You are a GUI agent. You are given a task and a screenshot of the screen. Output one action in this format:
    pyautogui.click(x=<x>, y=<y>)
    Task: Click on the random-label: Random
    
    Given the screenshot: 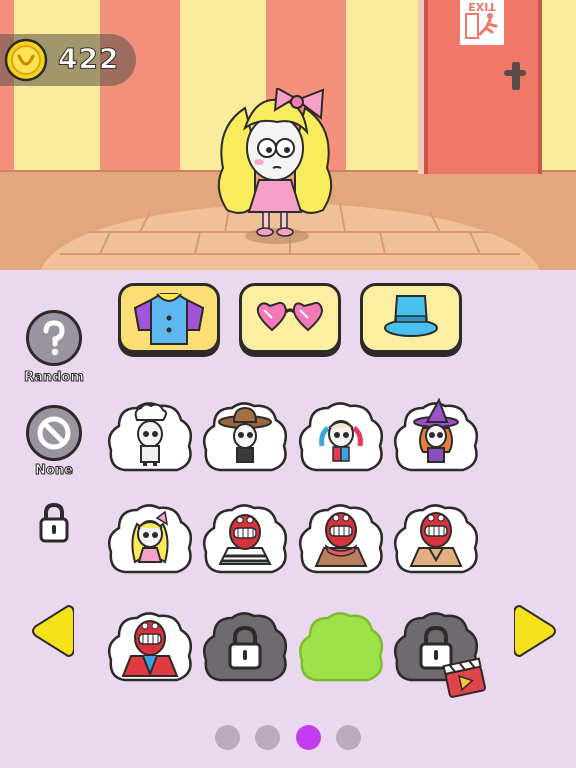 What is the action you would take?
    pyautogui.click(x=54, y=378)
    